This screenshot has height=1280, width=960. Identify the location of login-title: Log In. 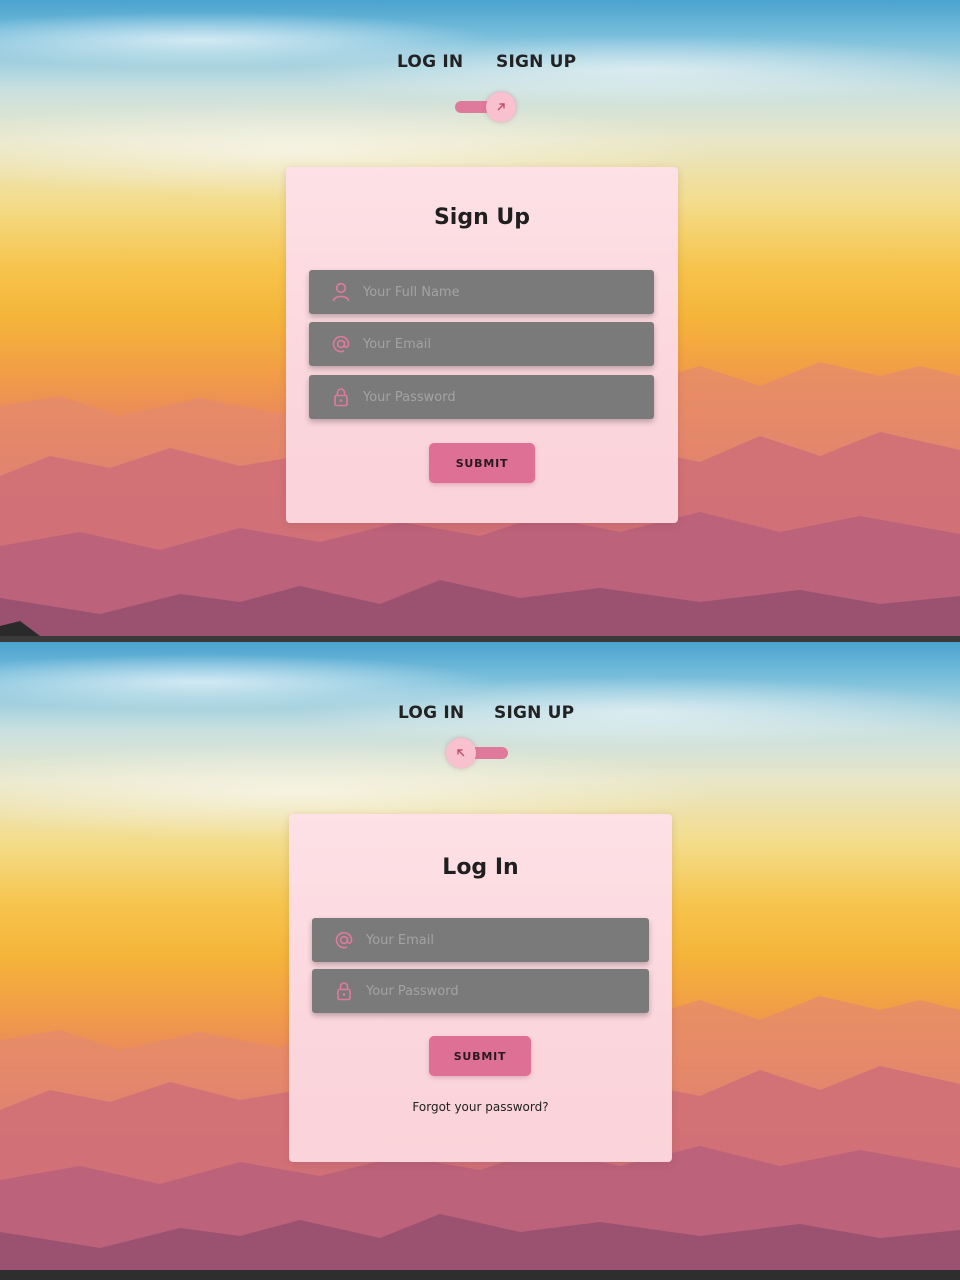
(480, 867).